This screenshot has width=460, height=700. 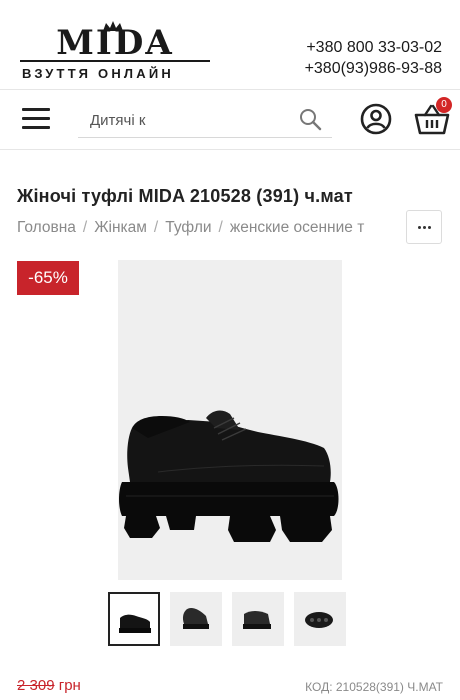 I want to click on currency-label: грн, so click(x=69, y=685).